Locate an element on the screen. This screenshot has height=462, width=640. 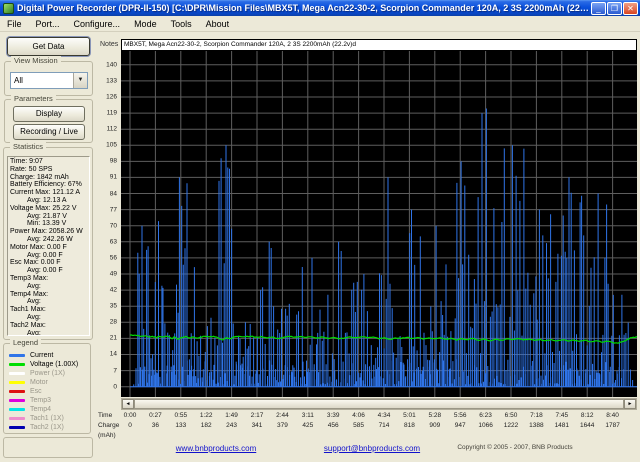
menu-tools: Tools is located at coordinates (181, 24).